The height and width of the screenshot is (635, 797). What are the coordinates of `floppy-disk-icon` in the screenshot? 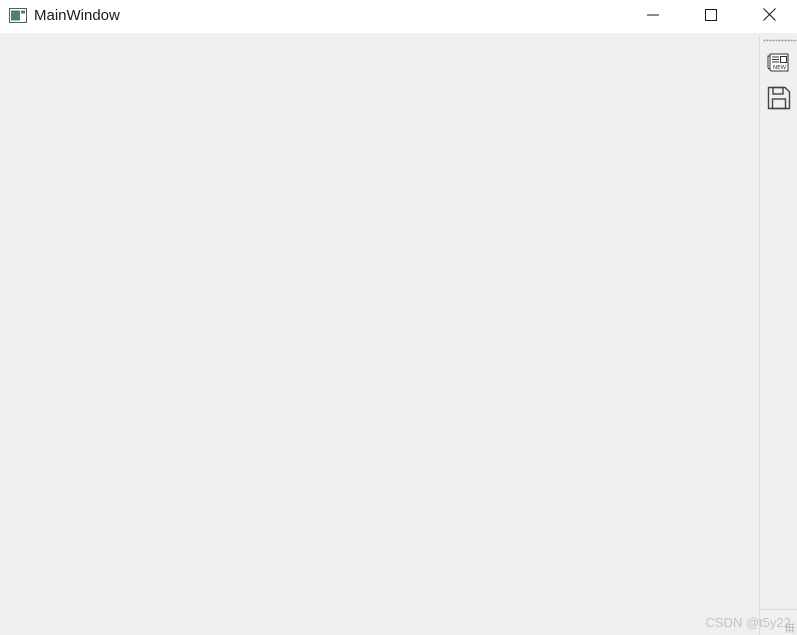 It's located at (779, 100).